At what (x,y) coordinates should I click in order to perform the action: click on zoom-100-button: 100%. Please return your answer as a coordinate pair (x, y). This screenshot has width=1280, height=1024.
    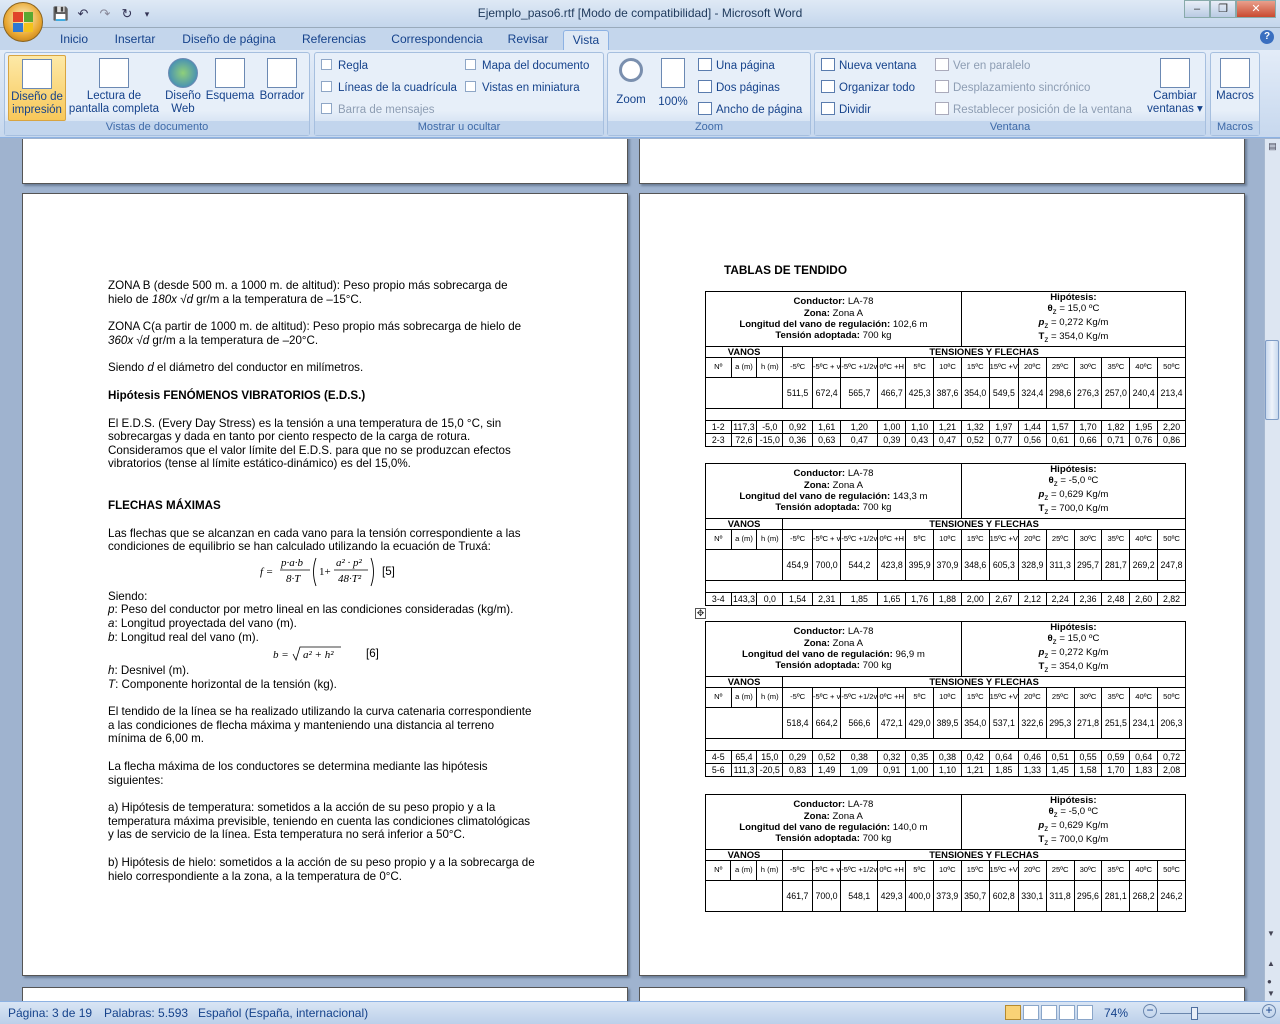
    Looking at the image, I should click on (673, 88).